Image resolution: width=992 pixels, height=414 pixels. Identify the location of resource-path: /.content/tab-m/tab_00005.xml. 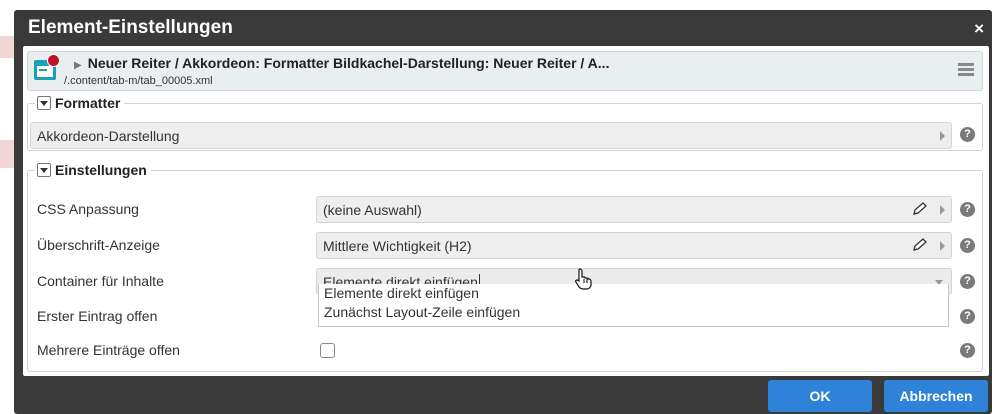
(138, 81).